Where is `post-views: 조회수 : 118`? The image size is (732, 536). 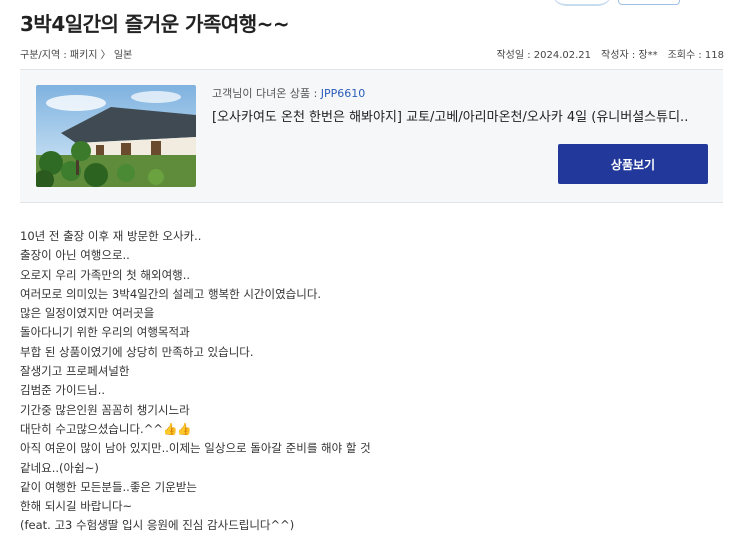
post-views: 조회수 : 118 is located at coordinates (695, 55).